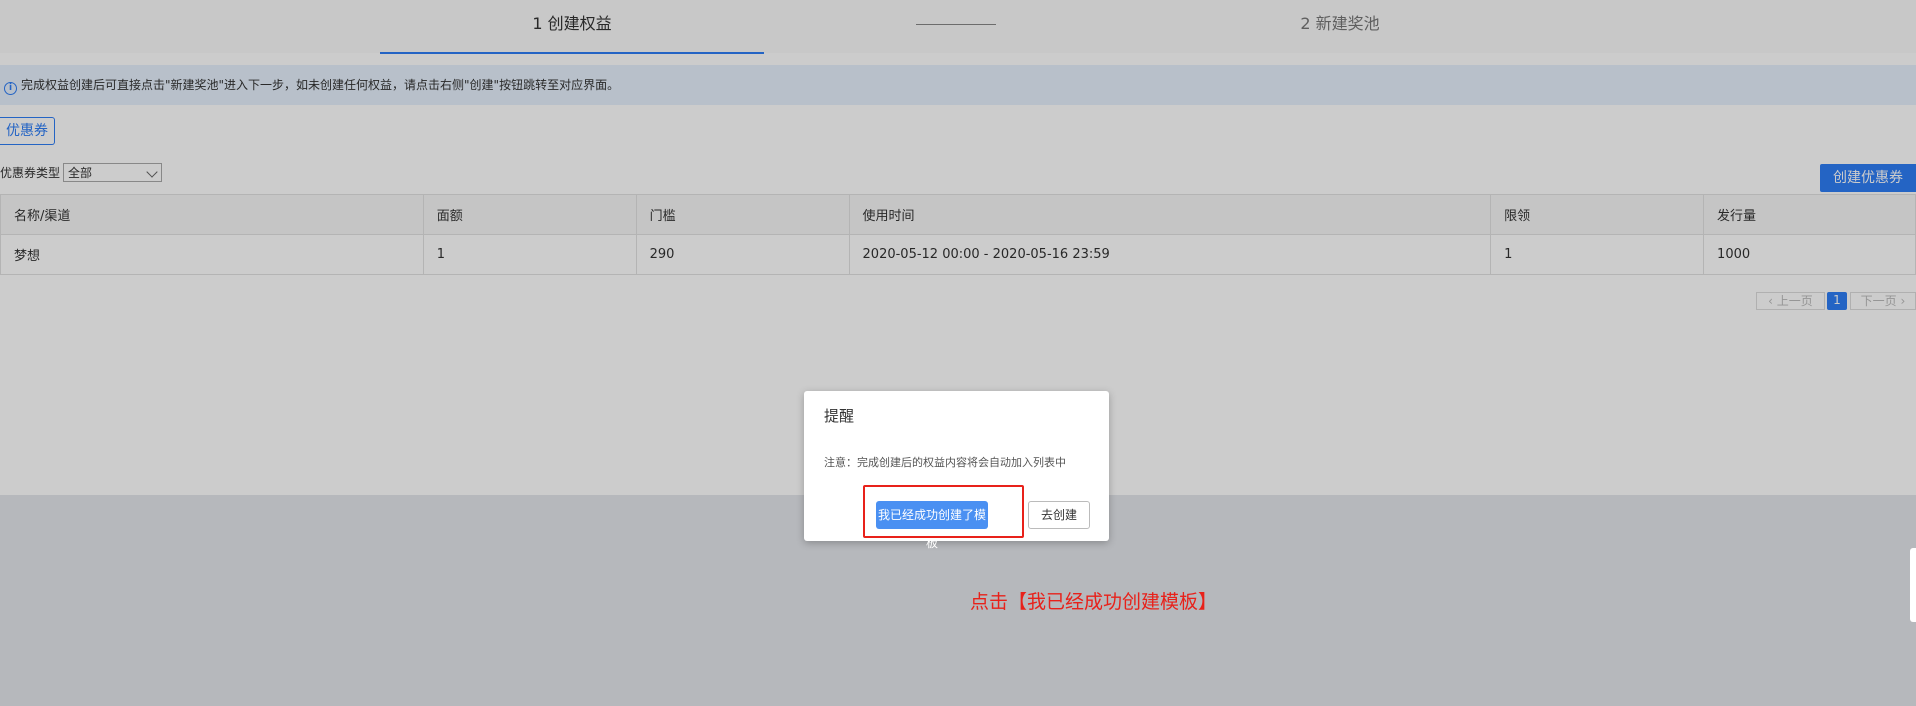 The width and height of the screenshot is (1916, 706). What do you see at coordinates (1094, 602) in the screenshot?
I see `instruction-text: 点击【我已经成功创建模板】` at bounding box center [1094, 602].